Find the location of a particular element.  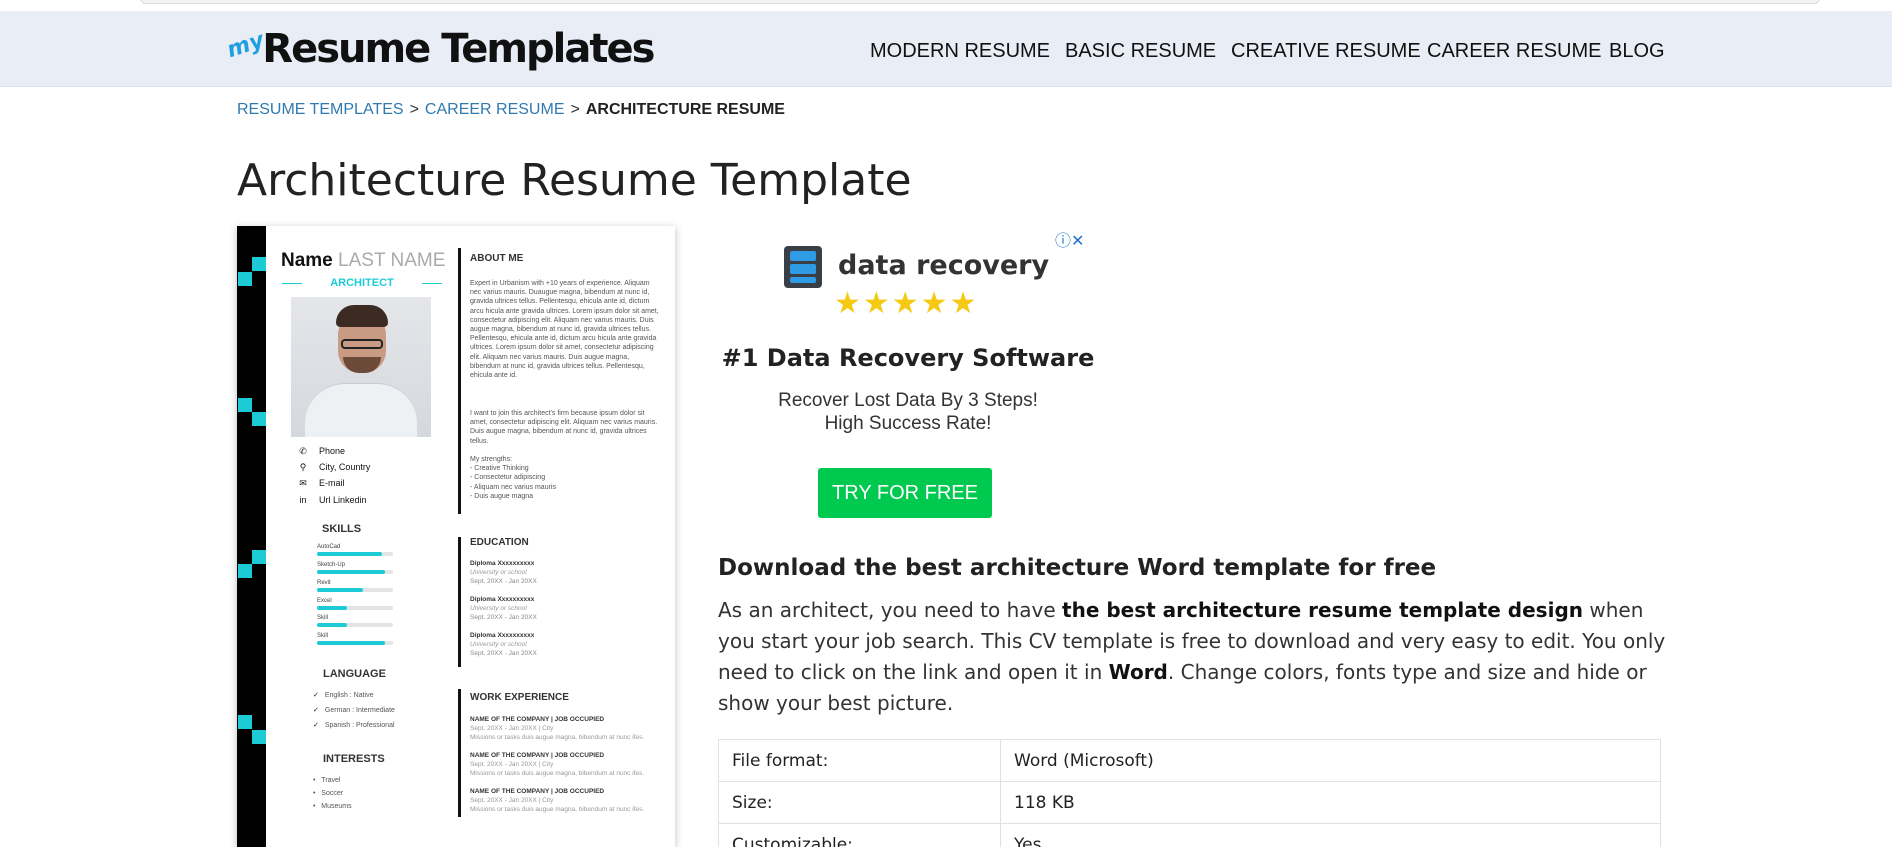

resume-role: ARCHITECT is located at coordinates (362, 283).